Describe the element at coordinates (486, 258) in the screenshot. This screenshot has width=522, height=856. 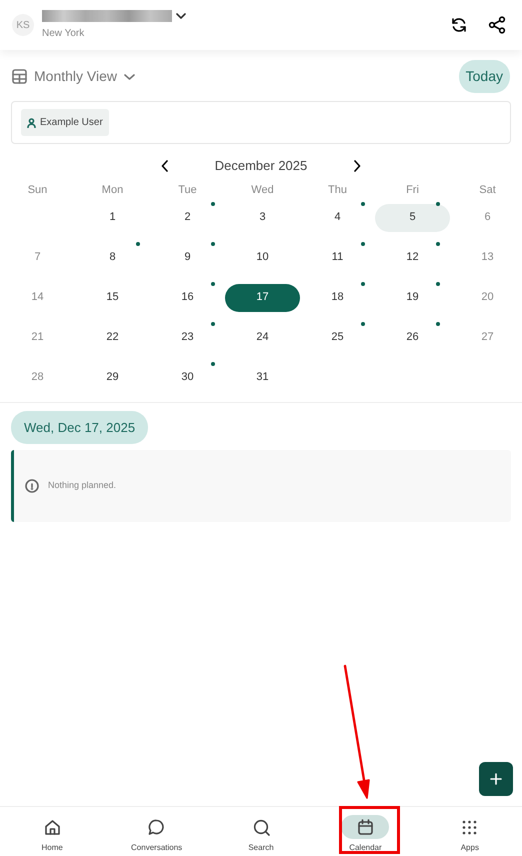
I see `day-button: 13` at that location.